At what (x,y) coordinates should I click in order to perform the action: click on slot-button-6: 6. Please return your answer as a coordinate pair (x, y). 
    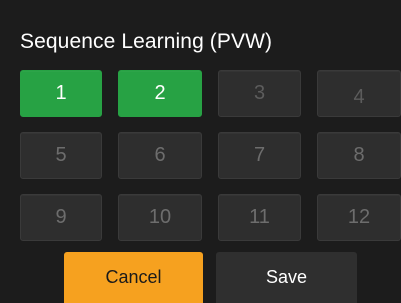
    Looking at the image, I should click on (160, 155).